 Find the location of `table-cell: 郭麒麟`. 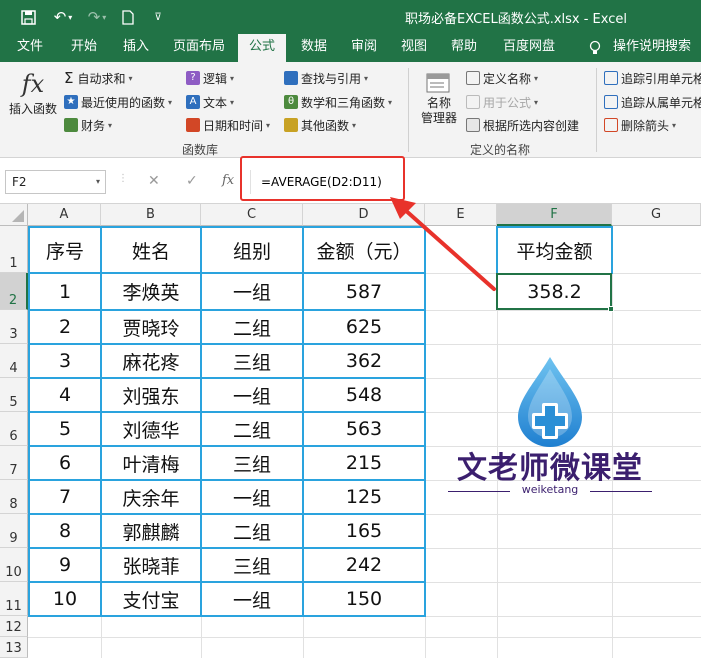

table-cell: 郭麒麟 is located at coordinates (151, 531).